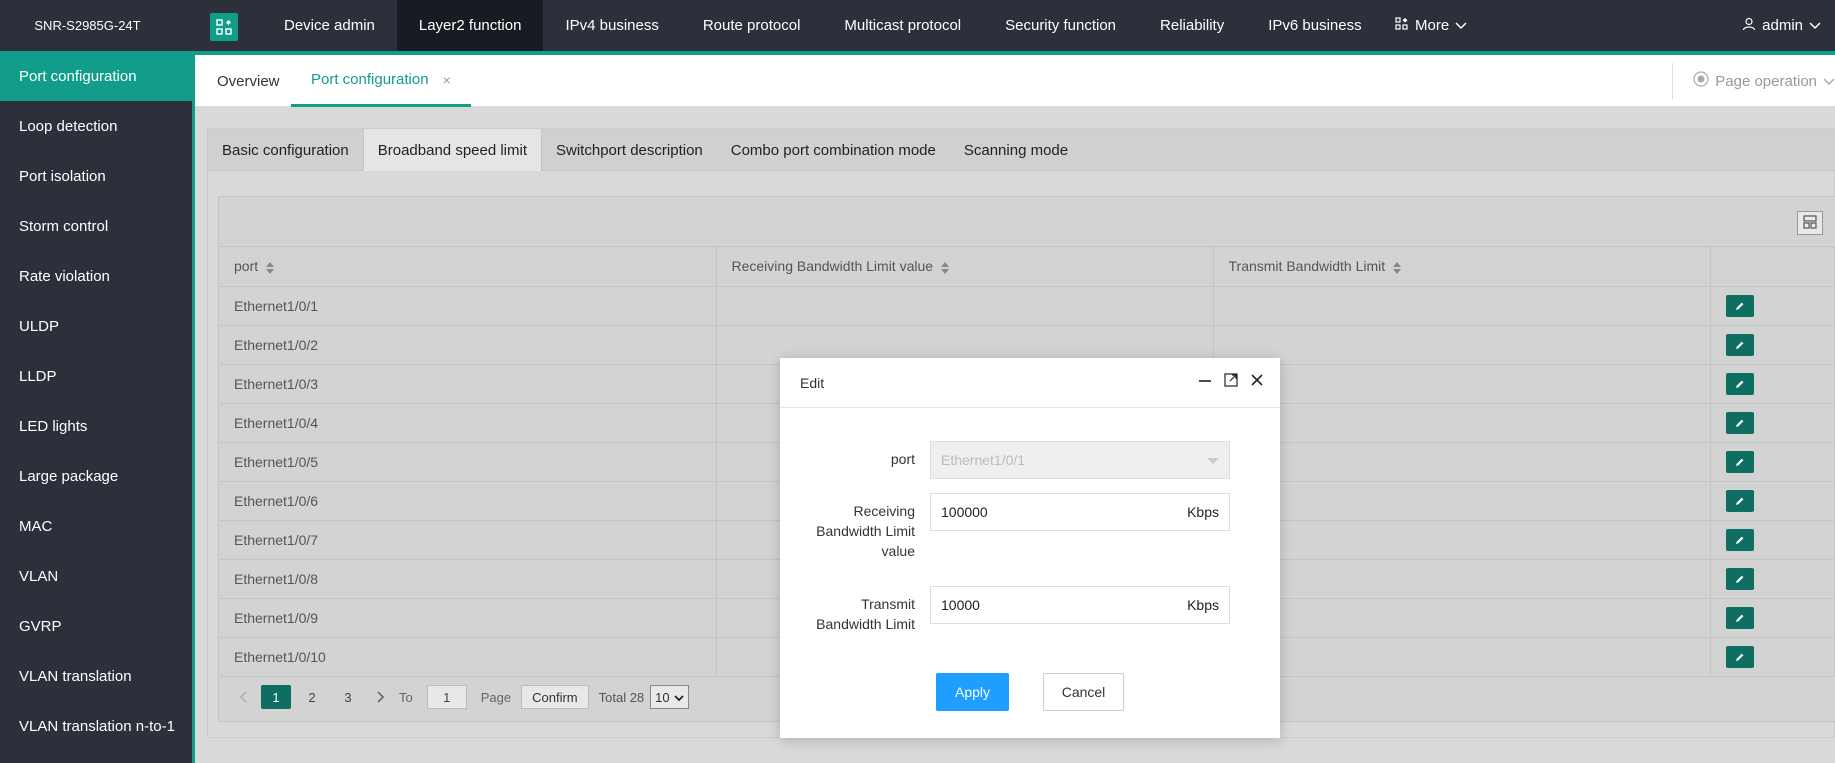 This screenshot has height=763, width=1835. What do you see at coordinates (1431, 25) in the screenshot?
I see `nav-more-menu: More` at bounding box center [1431, 25].